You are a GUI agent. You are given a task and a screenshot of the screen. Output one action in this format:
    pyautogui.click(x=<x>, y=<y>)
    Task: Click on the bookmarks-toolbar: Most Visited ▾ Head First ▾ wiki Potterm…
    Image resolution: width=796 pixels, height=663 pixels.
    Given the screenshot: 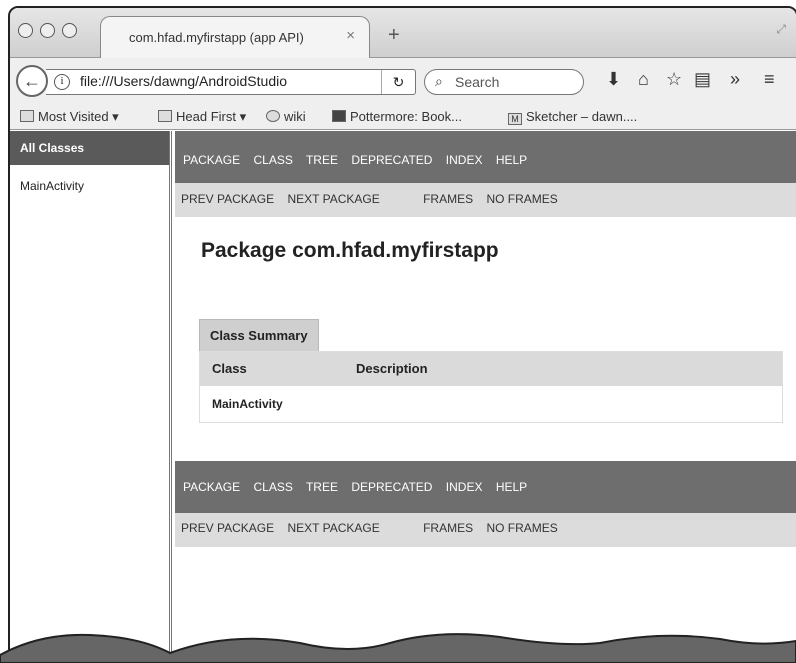 What is the action you would take?
    pyautogui.click(x=403, y=117)
    